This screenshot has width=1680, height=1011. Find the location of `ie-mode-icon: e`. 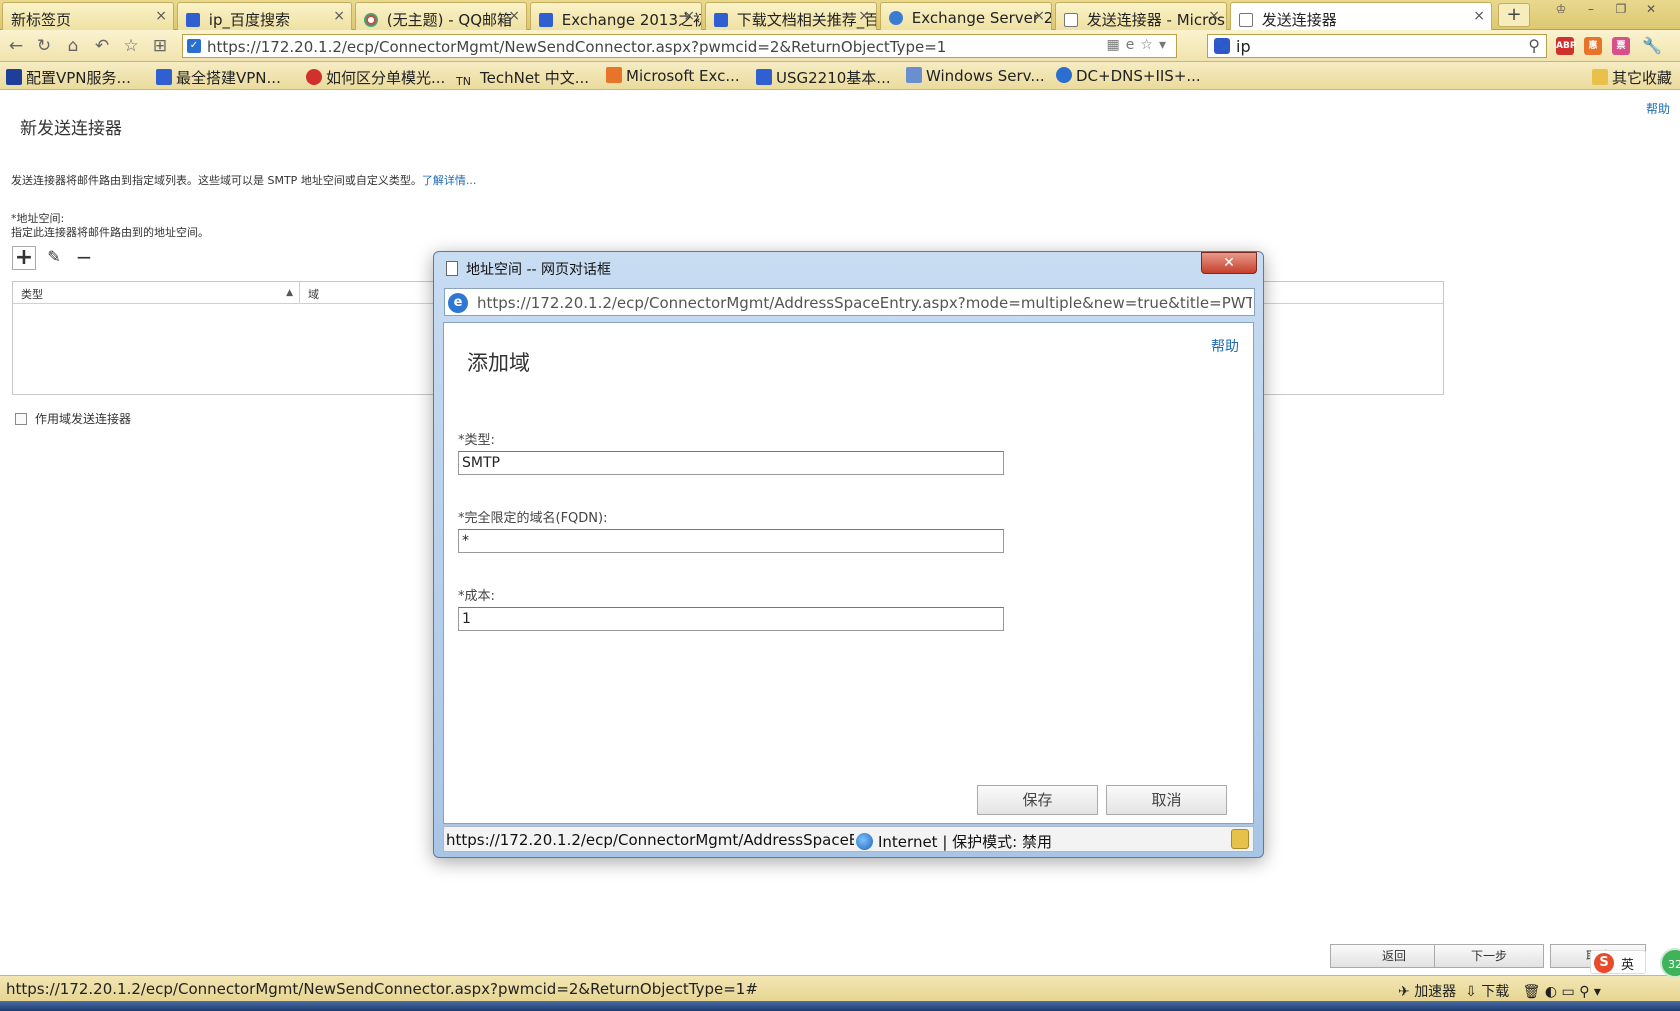

ie-mode-icon: e is located at coordinates (1133, 45).